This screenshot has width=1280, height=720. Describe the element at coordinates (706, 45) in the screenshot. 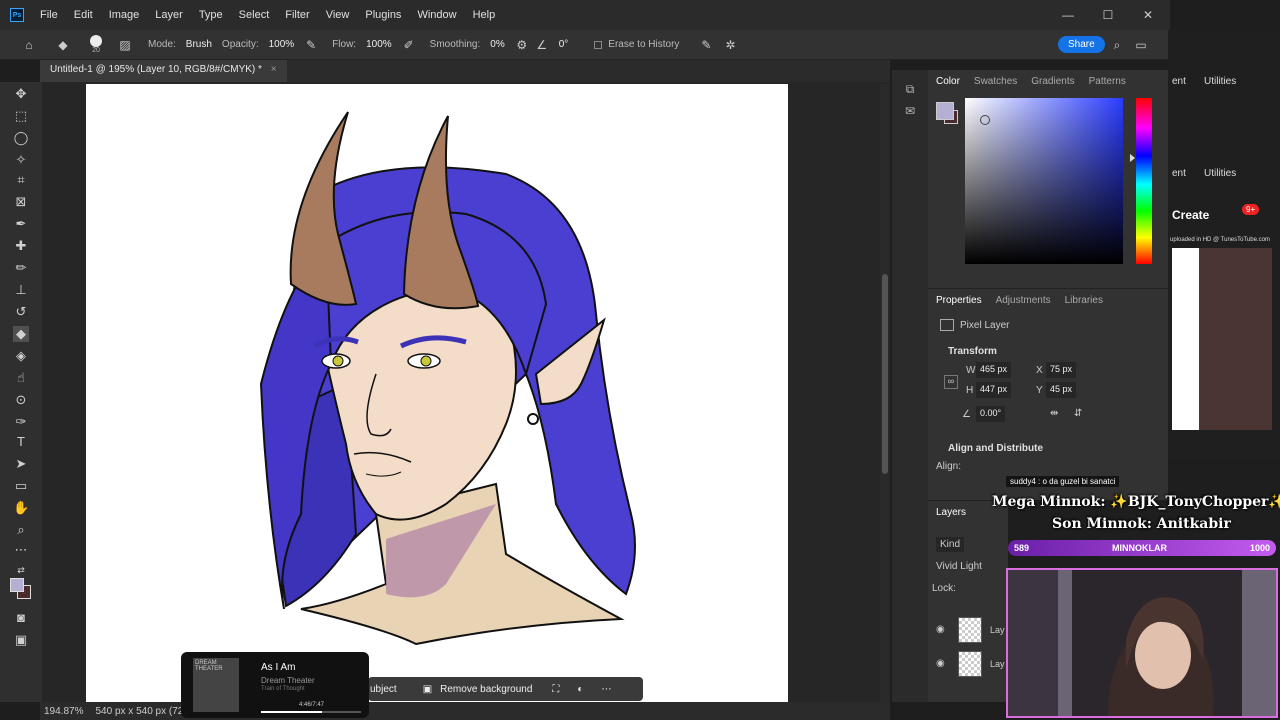

I see `pressure-size-icon: ✎` at that location.